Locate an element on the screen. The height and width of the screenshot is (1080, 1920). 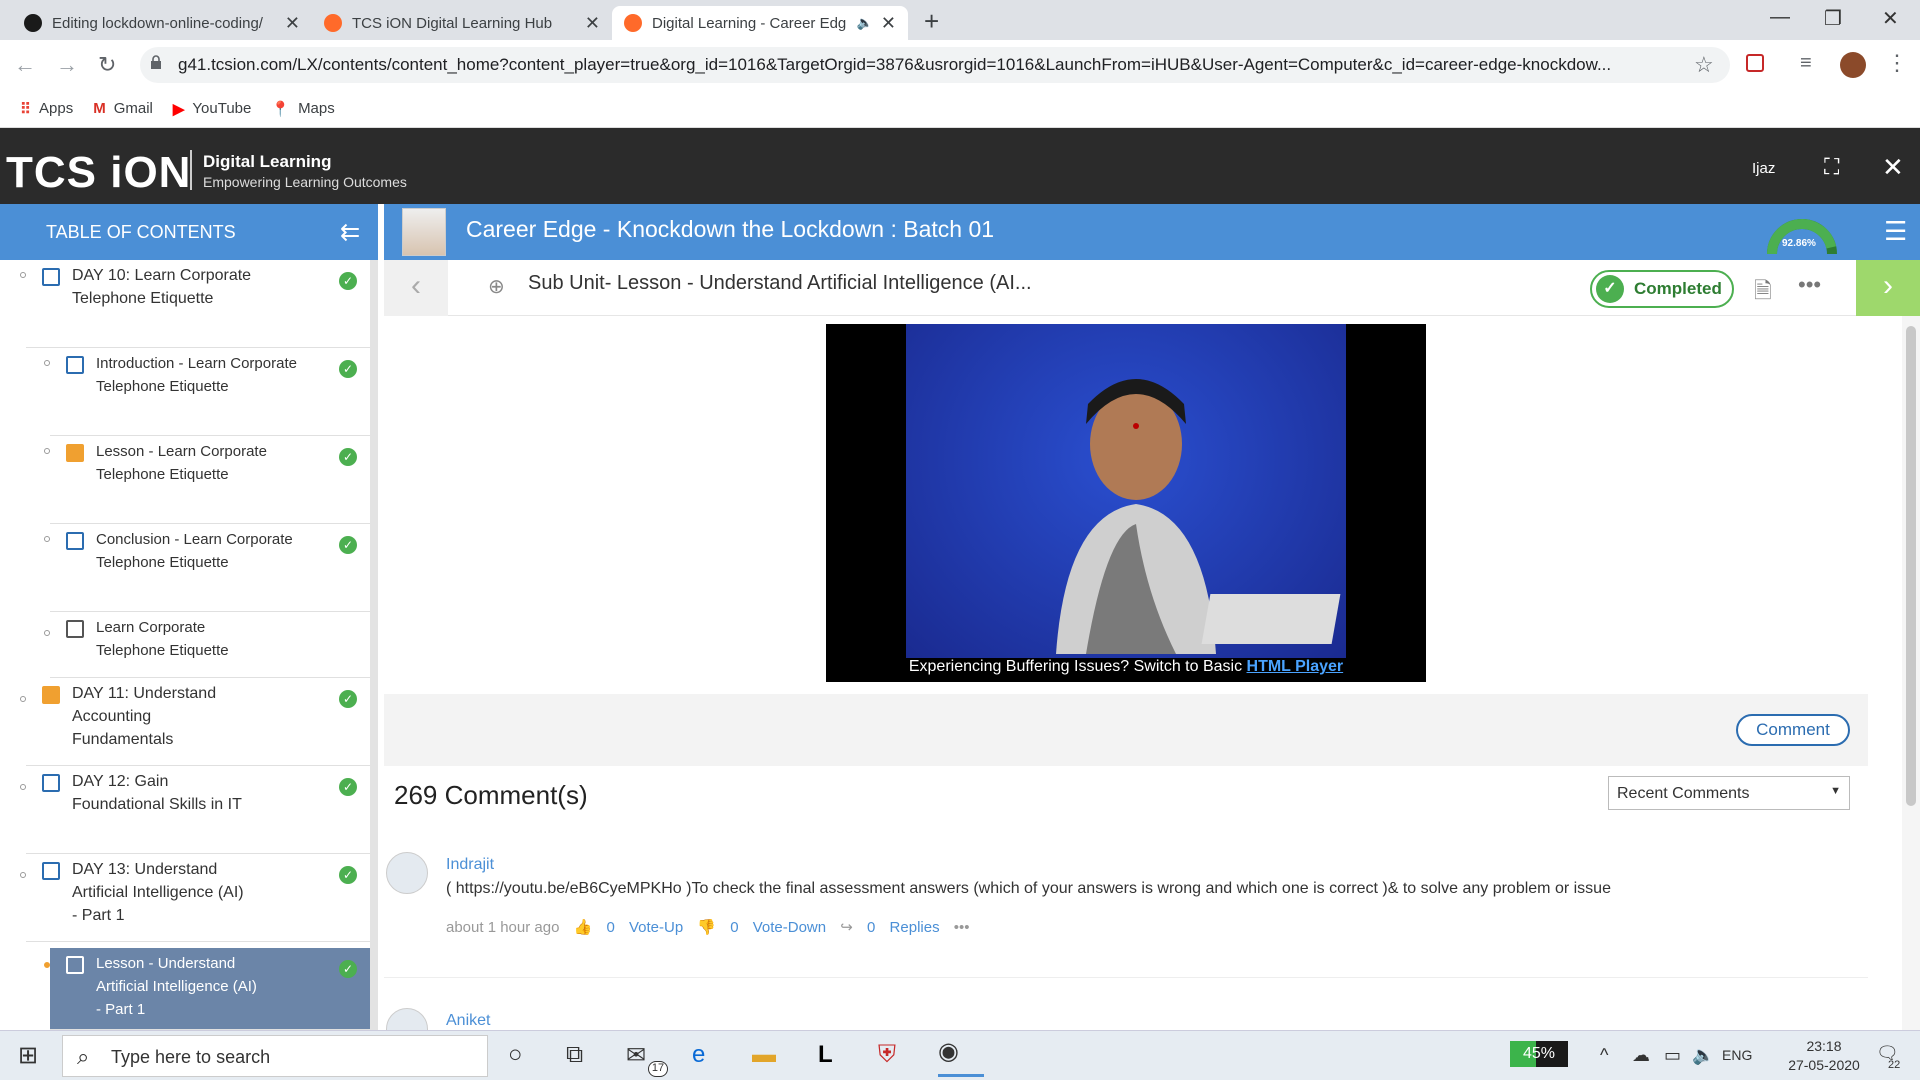
thumbs-down-icon: 👎 is located at coordinates (706, 927).